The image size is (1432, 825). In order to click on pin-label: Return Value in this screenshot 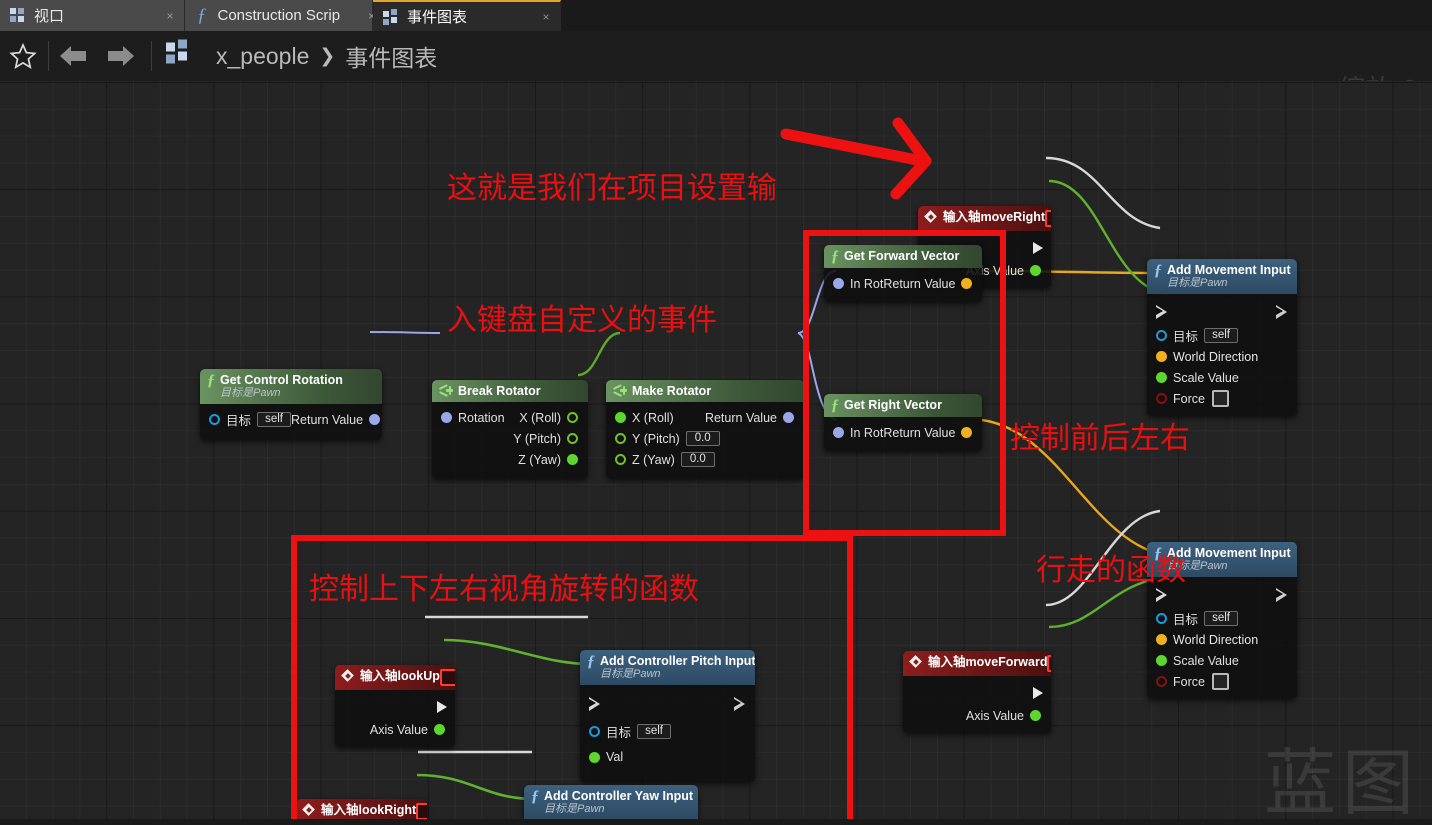, I will do `click(327, 419)`.